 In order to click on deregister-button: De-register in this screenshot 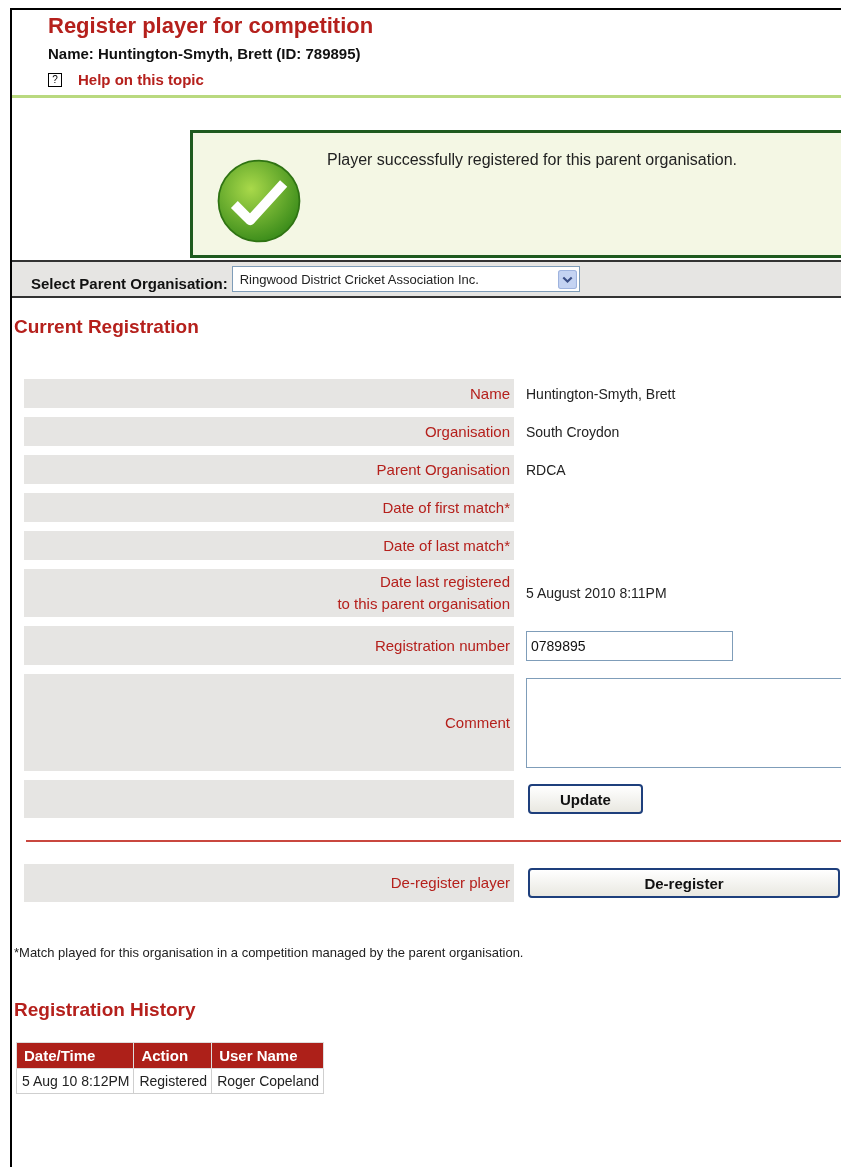, I will do `click(684, 883)`.